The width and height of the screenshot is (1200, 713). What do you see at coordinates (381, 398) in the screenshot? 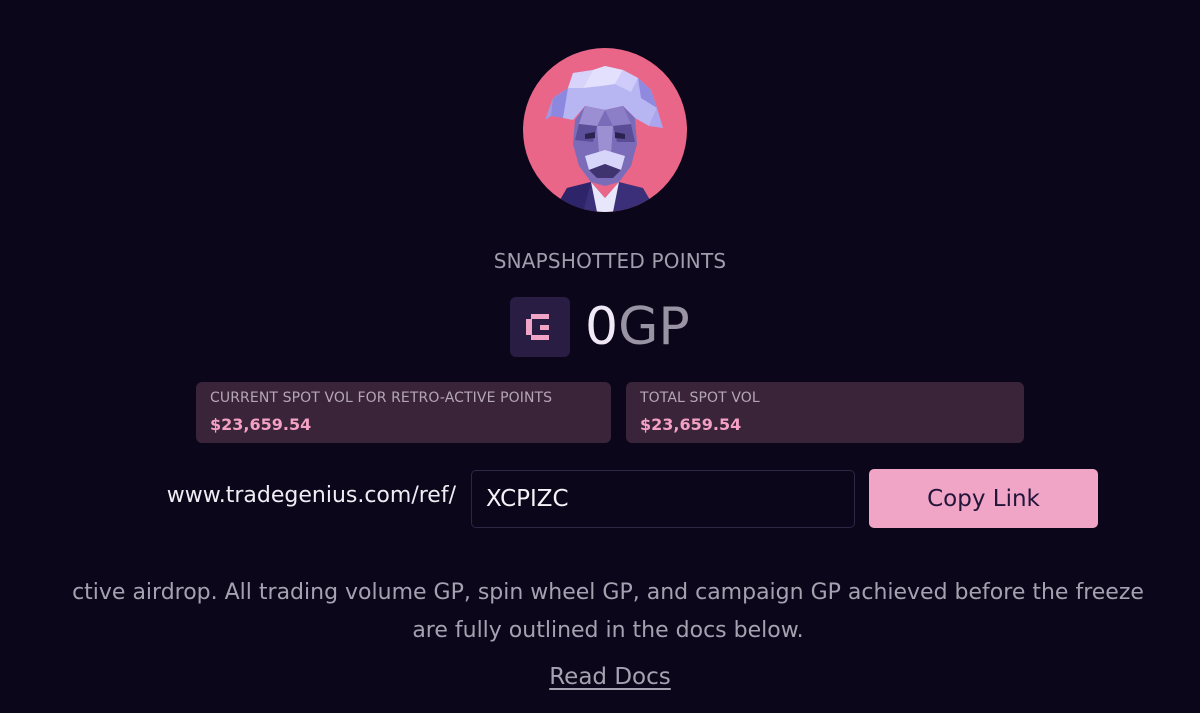
I see `stat-label: CURRENT SPOT VOL FOR RETRO-ACTIVE POINTS` at bounding box center [381, 398].